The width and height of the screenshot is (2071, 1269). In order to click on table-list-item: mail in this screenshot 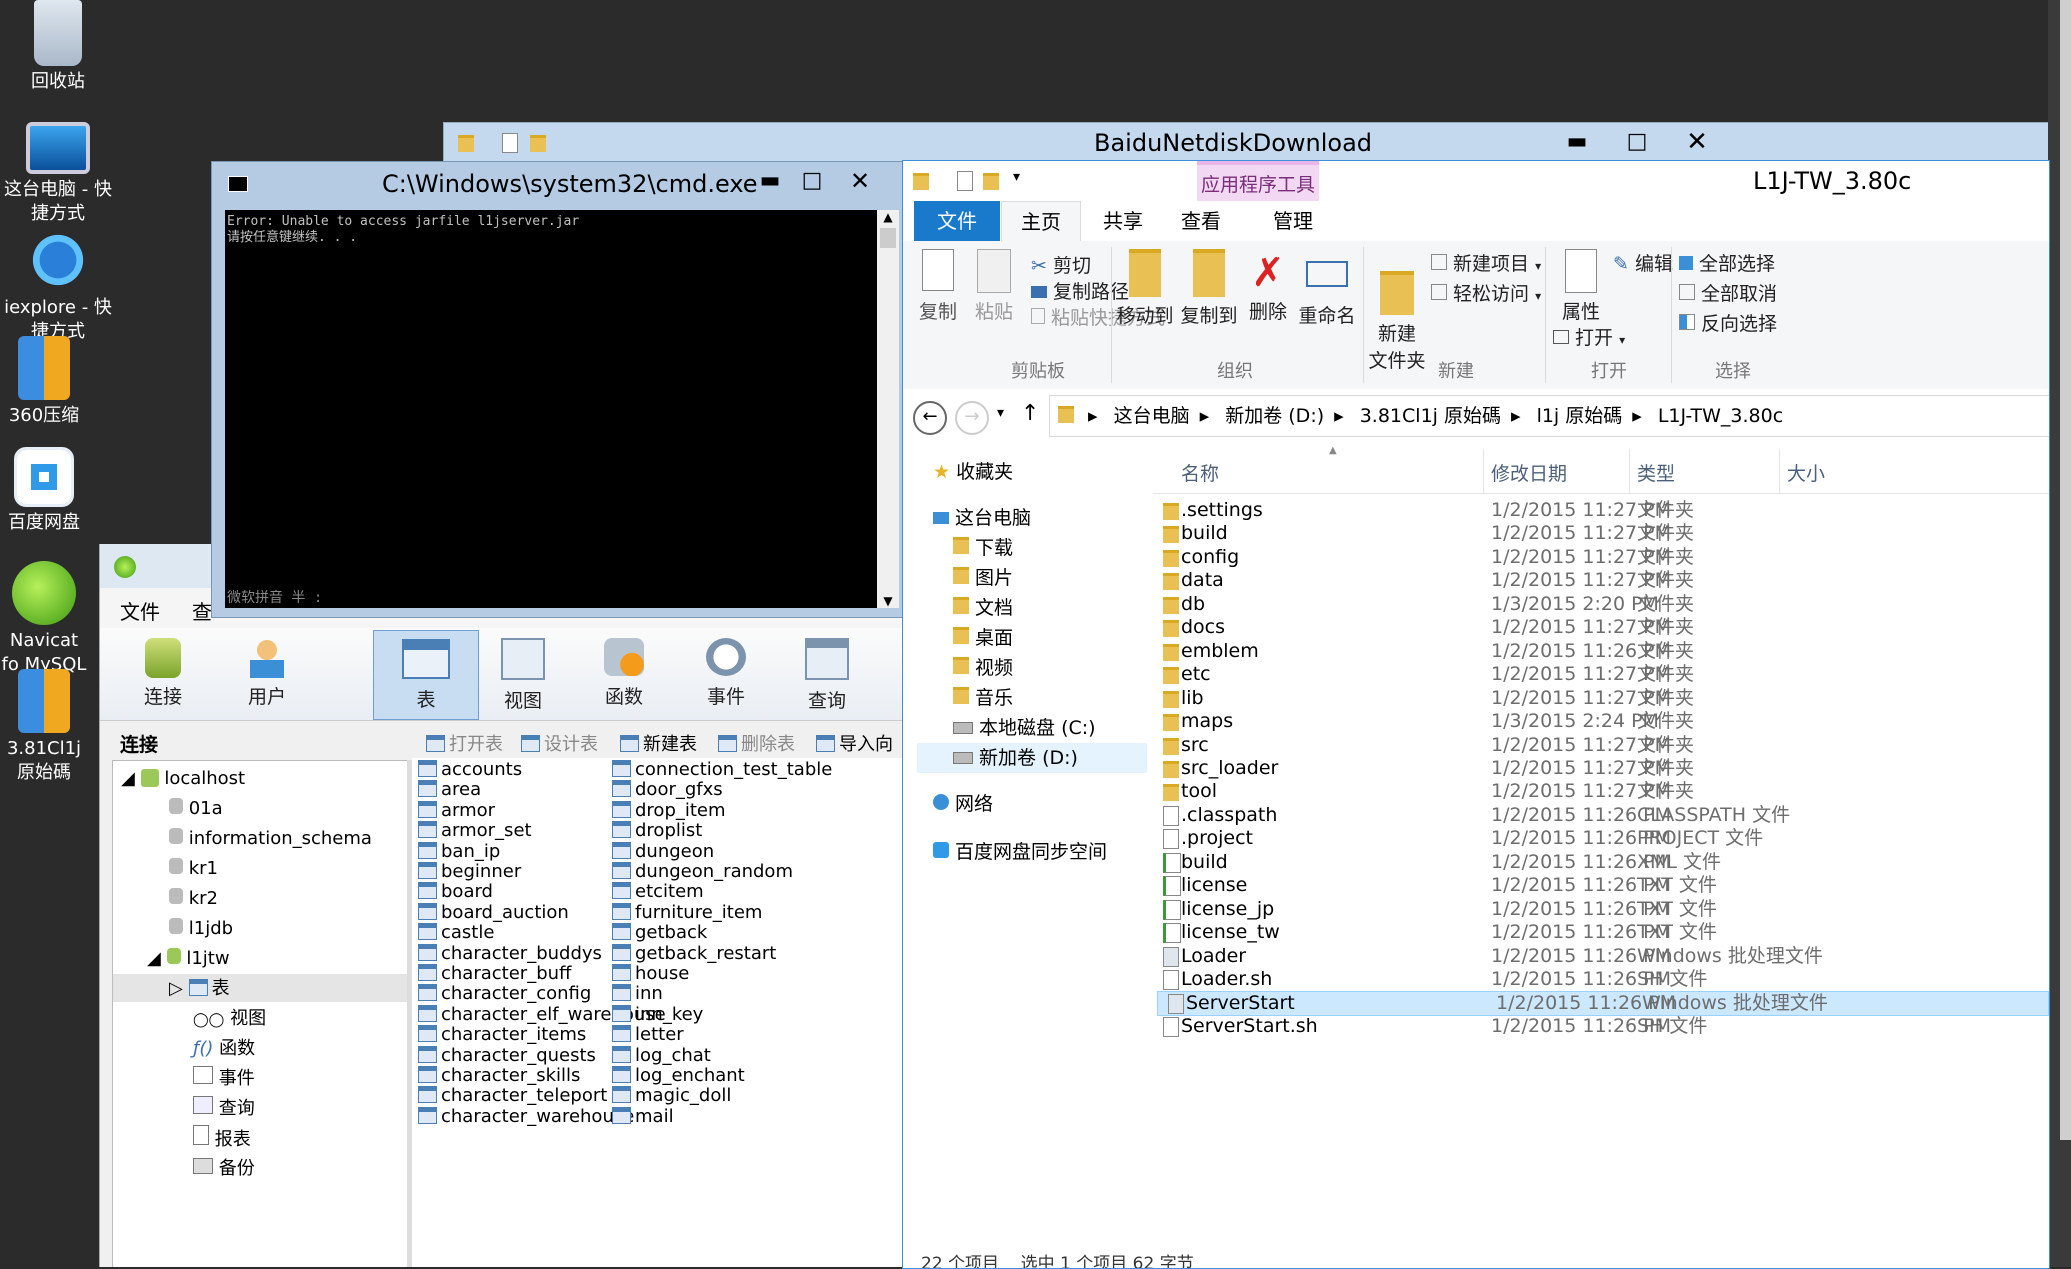, I will do `click(643, 1116)`.